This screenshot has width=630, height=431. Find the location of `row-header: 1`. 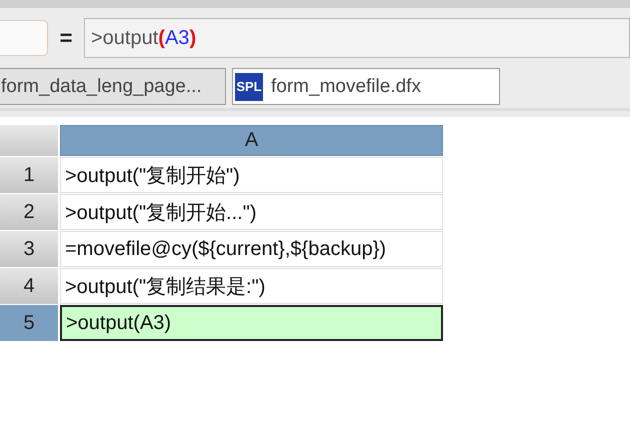

row-header: 1 is located at coordinates (29, 175).